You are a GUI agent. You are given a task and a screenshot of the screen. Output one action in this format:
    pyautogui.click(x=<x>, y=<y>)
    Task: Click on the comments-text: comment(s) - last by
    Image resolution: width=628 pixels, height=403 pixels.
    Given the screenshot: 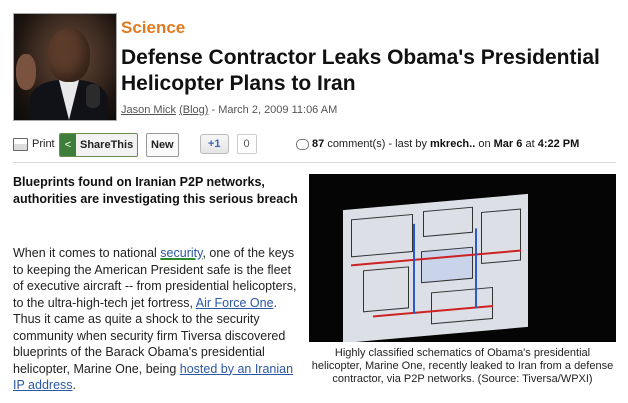 What is the action you would take?
    pyautogui.click(x=377, y=144)
    